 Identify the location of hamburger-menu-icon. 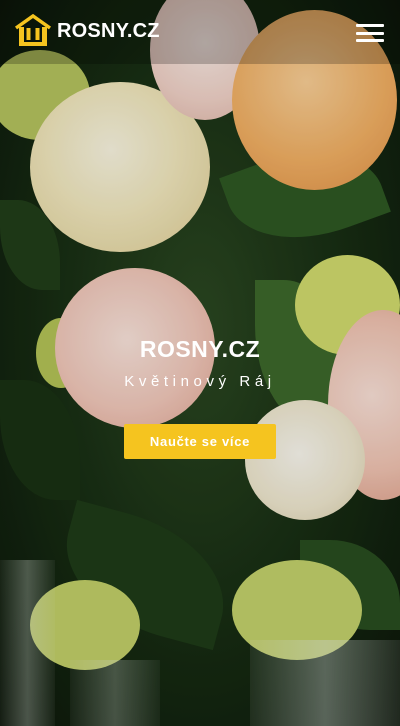
(370, 33).